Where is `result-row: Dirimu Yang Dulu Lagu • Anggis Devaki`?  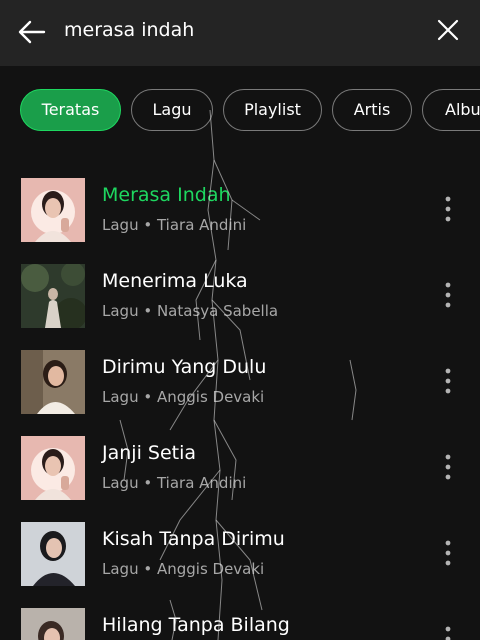 result-row: Dirimu Yang Dulu Lagu • Anggis Devaki is located at coordinates (240, 371).